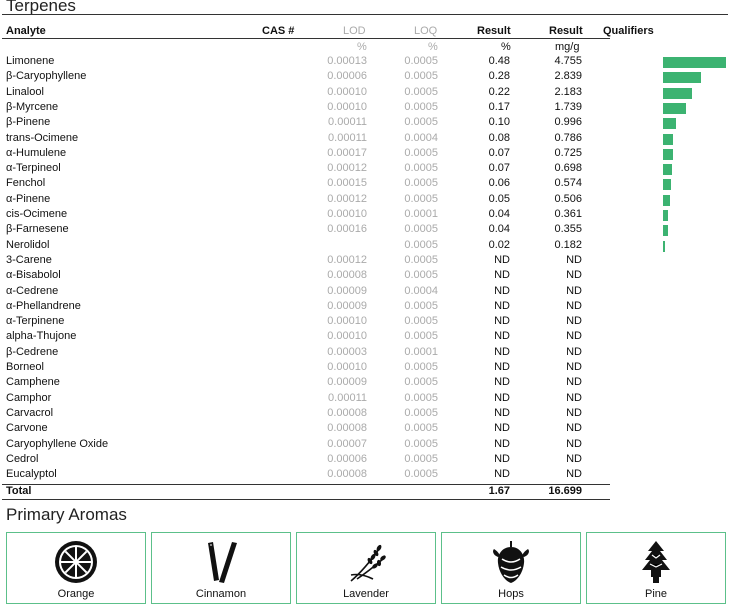  I want to click on analyte-name: Camphene, so click(33, 382).